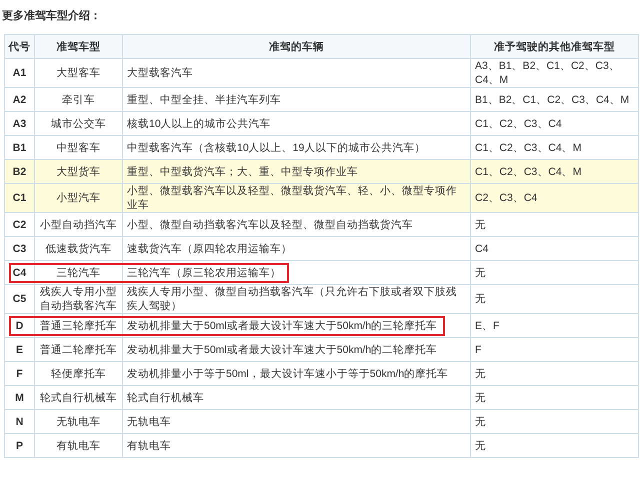 This screenshot has height=488, width=640. Describe the element at coordinates (296, 172) in the screenshot. I see `vehicle-cell: 重型、中型载货汽车；大、重、中型专项作业车` at that location.